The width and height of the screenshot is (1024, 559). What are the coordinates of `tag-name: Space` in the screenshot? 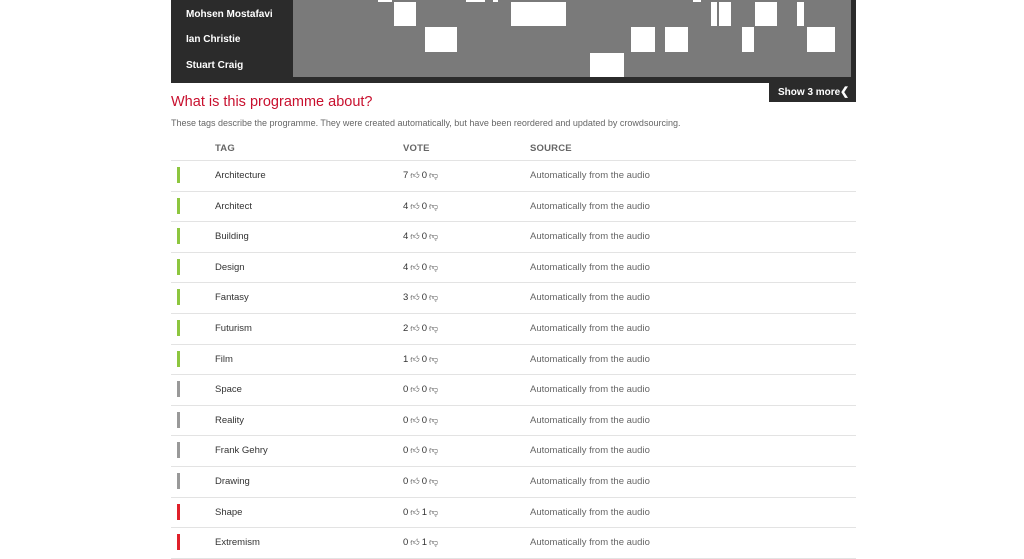 It's located at (228, 389).